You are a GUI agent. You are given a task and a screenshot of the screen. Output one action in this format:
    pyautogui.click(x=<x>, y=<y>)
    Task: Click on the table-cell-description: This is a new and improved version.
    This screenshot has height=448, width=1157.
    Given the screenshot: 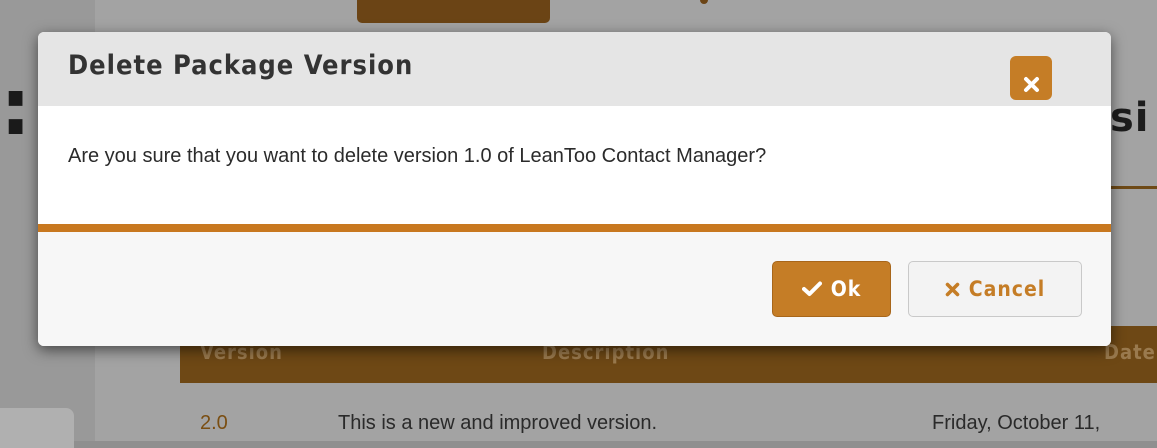 What is the action you would take?
    pyautogui.click(x=498, y=423)
    